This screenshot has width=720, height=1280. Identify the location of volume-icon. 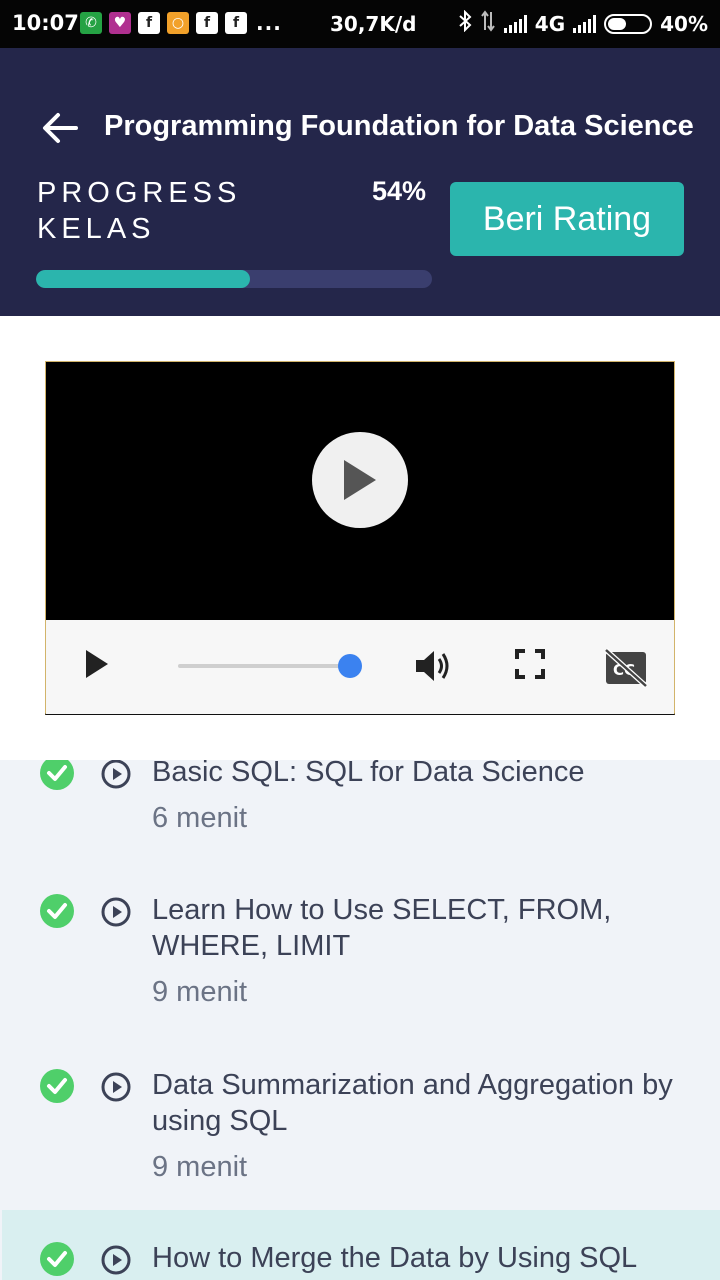
(434, 668).